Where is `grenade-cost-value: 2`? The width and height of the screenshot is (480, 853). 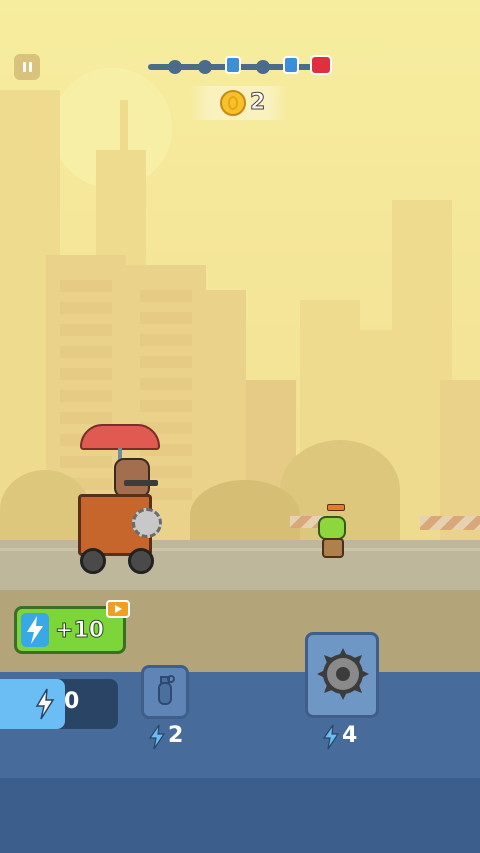
grenade-cost-value: 2 is located at coordinates (176, 735).